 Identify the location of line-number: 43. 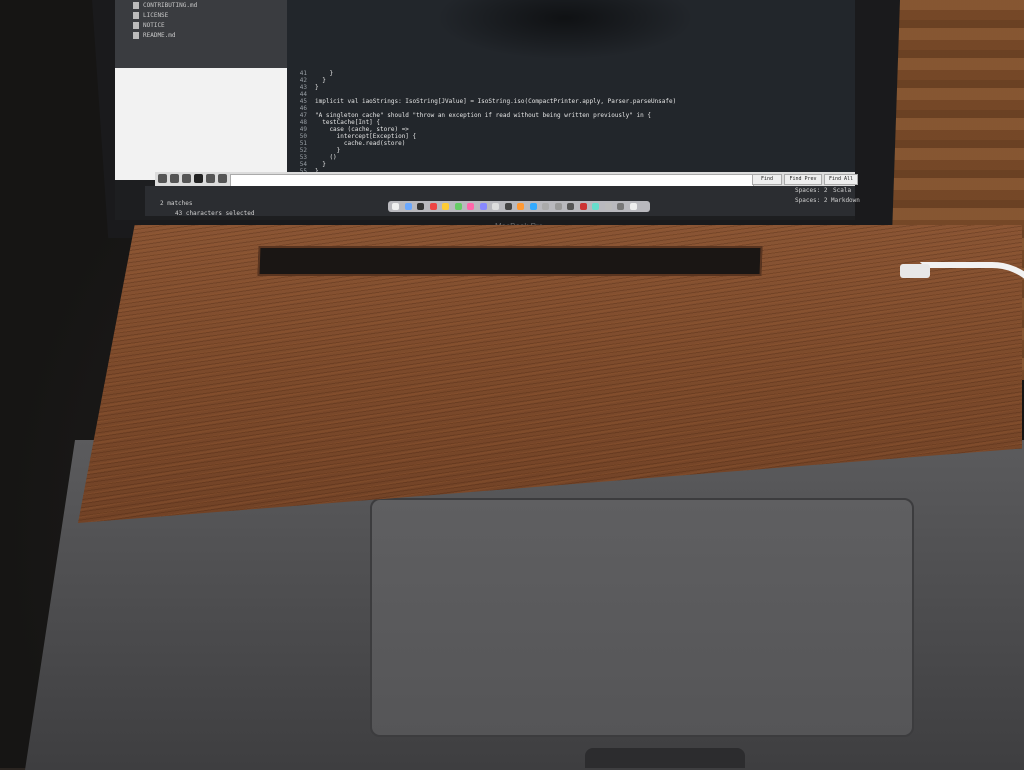
(303, 87).